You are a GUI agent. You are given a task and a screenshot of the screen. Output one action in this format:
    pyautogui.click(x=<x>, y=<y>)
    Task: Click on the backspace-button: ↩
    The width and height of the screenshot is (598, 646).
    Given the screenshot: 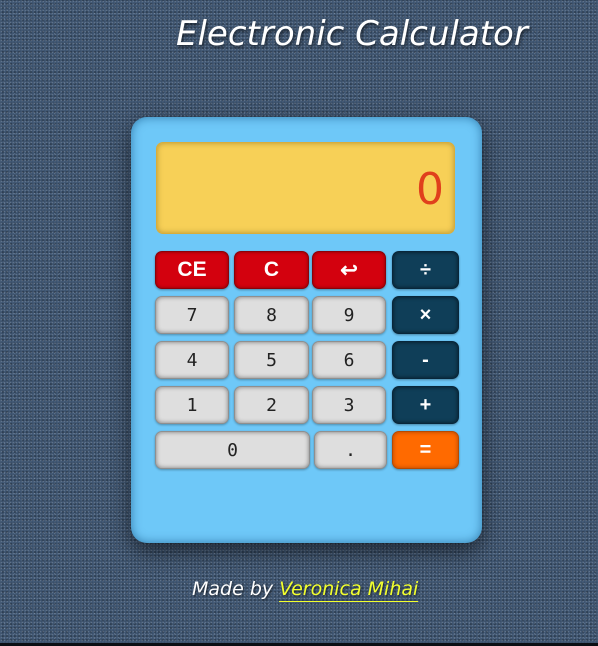 What is the action you would take?
    pyautogui.click(x=349, y=270)
    